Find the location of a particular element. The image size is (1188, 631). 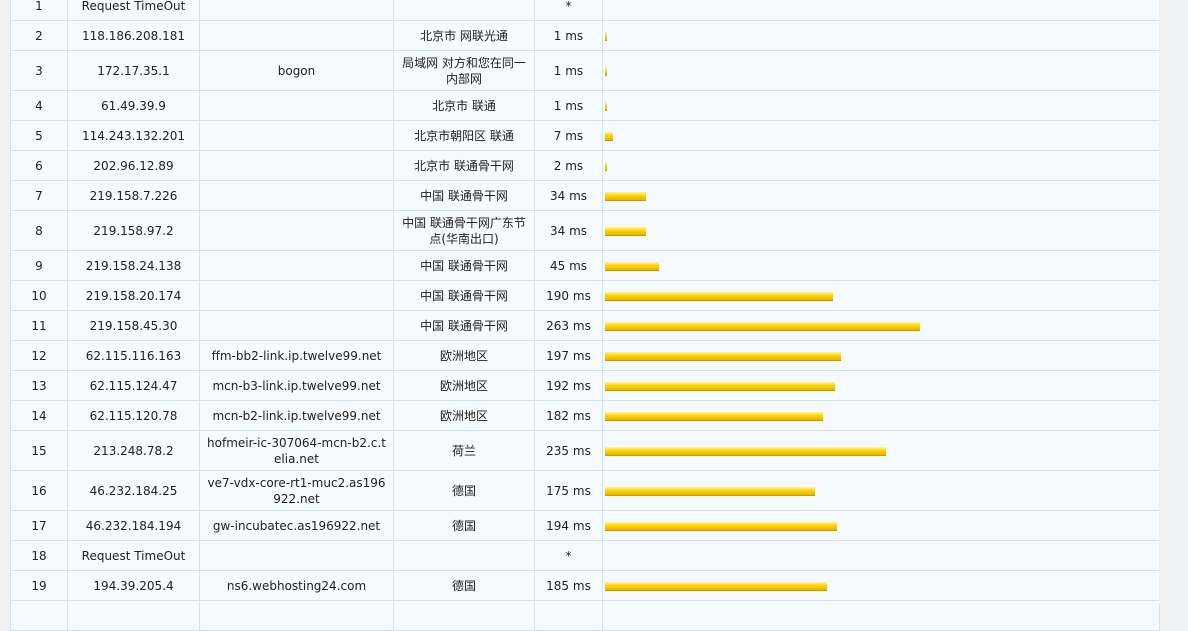

hostname-cell: mcn-b3-link.ip.twelve99.net is located at coordinates (296, 385).